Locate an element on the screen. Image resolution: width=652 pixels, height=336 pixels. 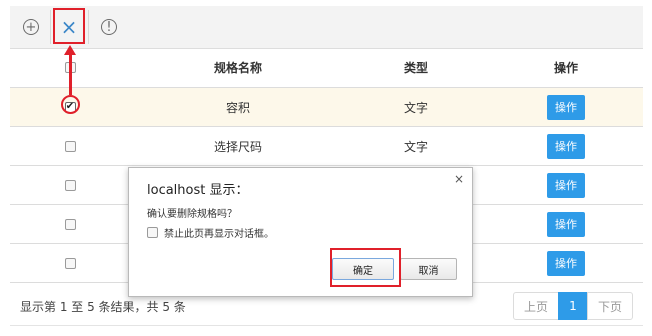
next-page-button: 下页 is located at coordinates (610, 306).